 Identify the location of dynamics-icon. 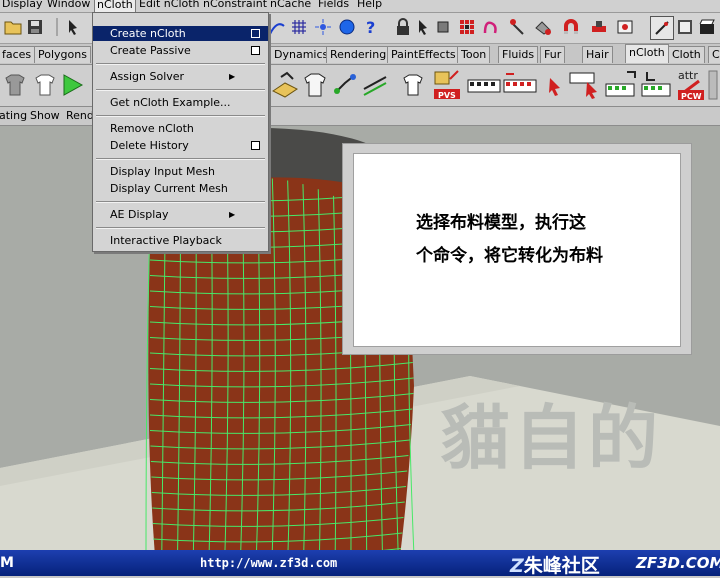
(543, 27).